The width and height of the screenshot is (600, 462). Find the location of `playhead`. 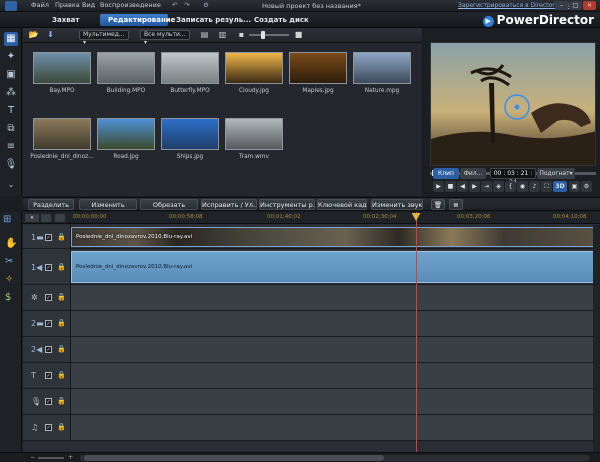

playhead is located at coordinates (416, 332).